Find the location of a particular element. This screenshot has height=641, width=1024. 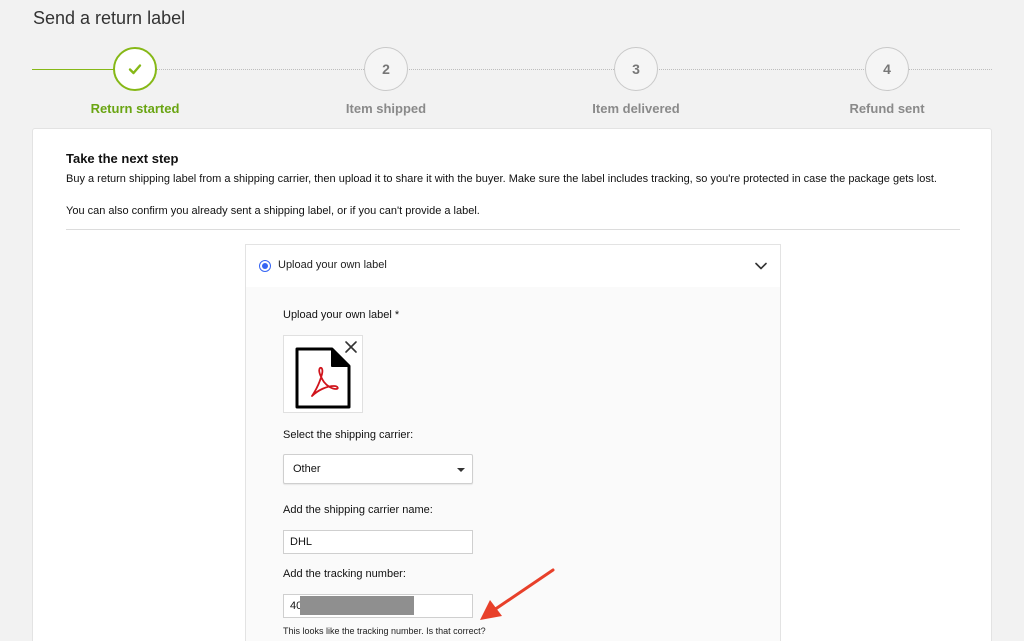

carrier-select-label: Select the shipping carrier: is located at coordinates (348, 435).